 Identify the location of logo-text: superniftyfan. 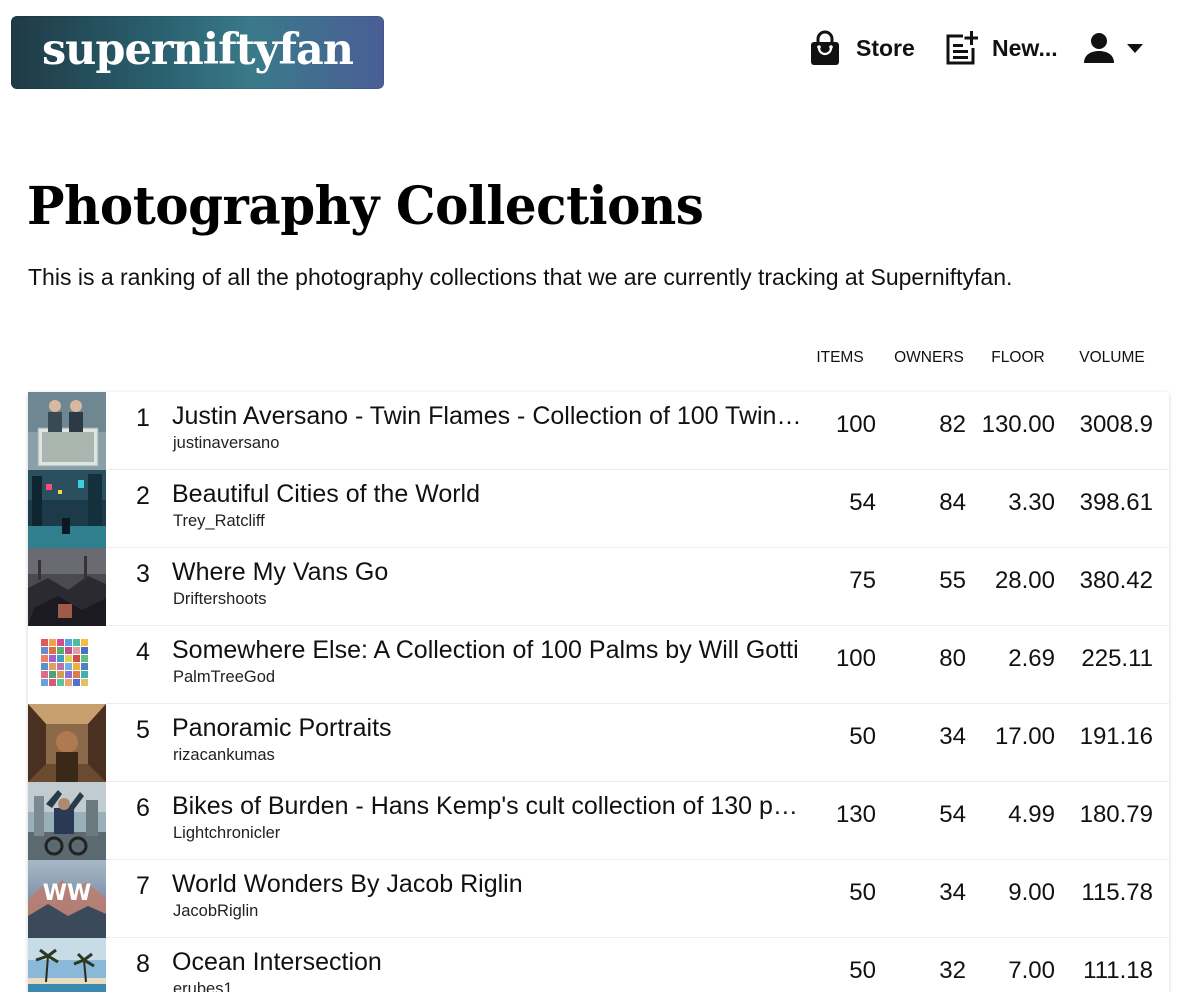
(197, 49).